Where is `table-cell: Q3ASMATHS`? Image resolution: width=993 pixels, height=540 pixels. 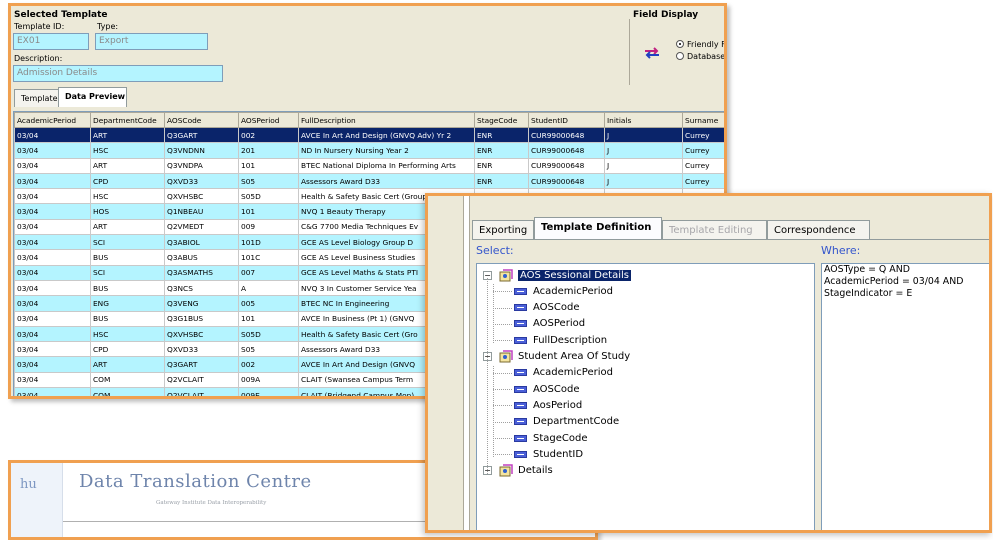
table-cell: Q3ASMATHS is located at coordinates (201, 272).